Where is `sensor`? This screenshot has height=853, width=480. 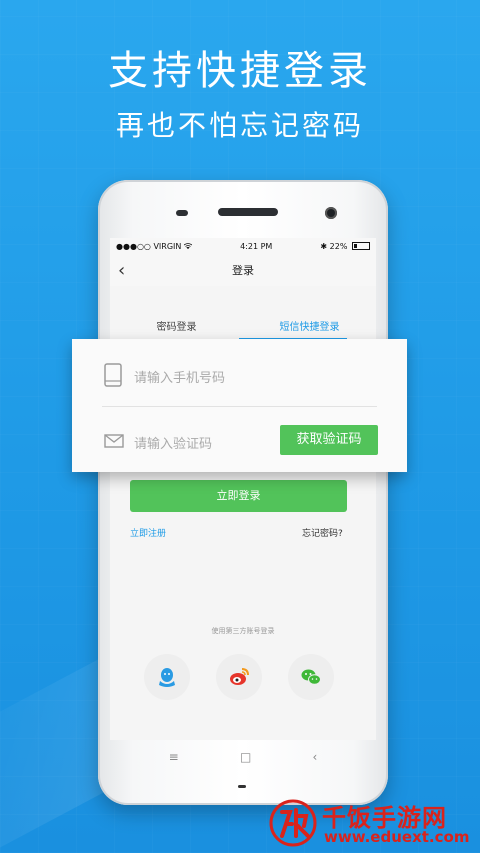 sensor is located at coordinates (182, 213).